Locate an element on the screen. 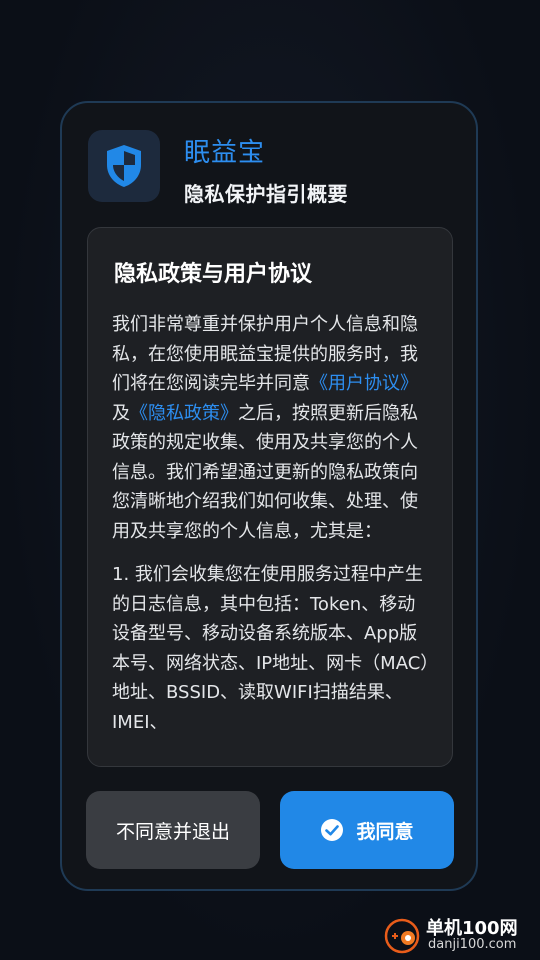 Image resolution: width=540 pixels, height=960 pixels. app-name: 眠益宝 is located at coordinates (225, 153).